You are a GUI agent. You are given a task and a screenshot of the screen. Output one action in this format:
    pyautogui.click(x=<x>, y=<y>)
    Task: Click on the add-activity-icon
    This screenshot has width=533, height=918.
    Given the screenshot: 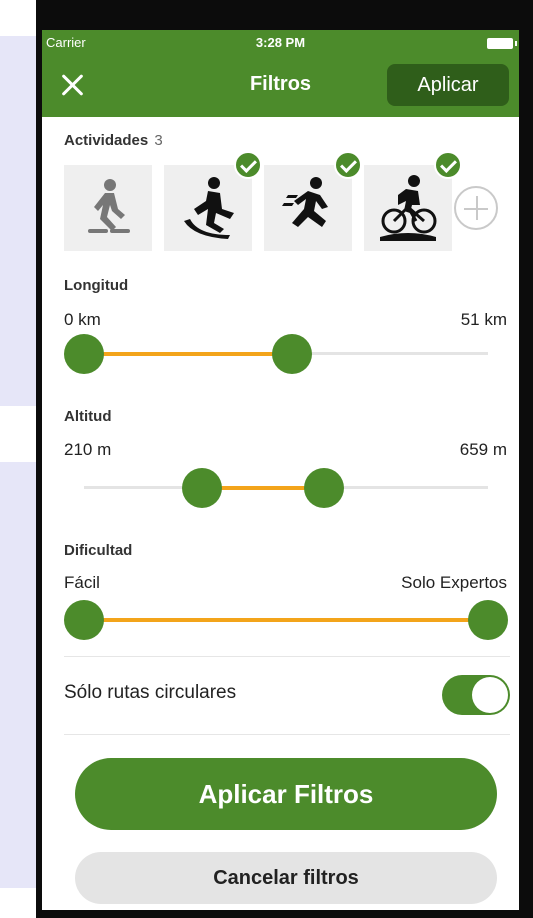 What is the action you would take?
    pyautogui.click(x=476, y=208)
    